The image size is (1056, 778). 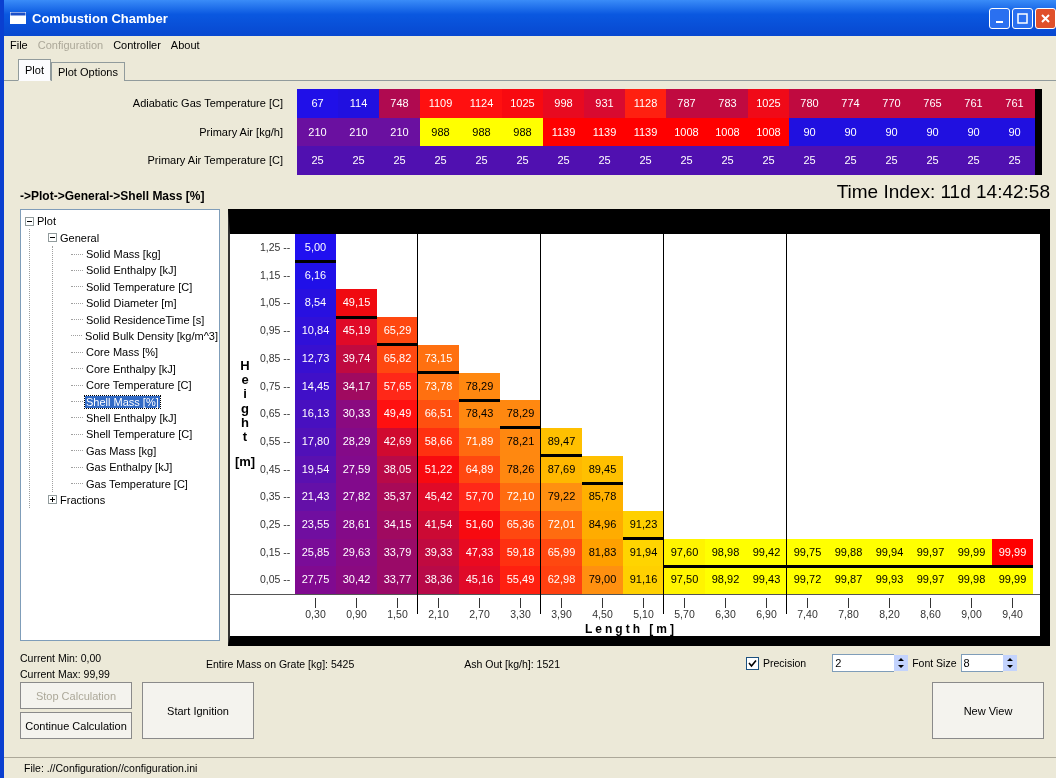 What do you see at coordinates (138, 45) in the screenshot?
I see `menu-item: Controller` at bounding box center [138, 45].